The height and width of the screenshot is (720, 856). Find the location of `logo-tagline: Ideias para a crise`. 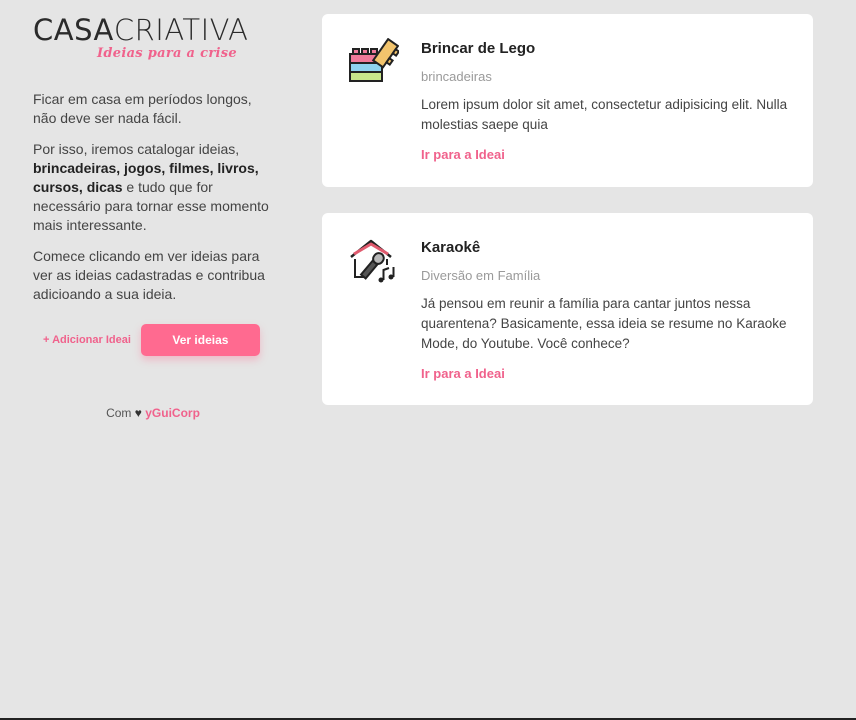

logo-tagline: Ideias para a crise is located at coordinates (167, 53).